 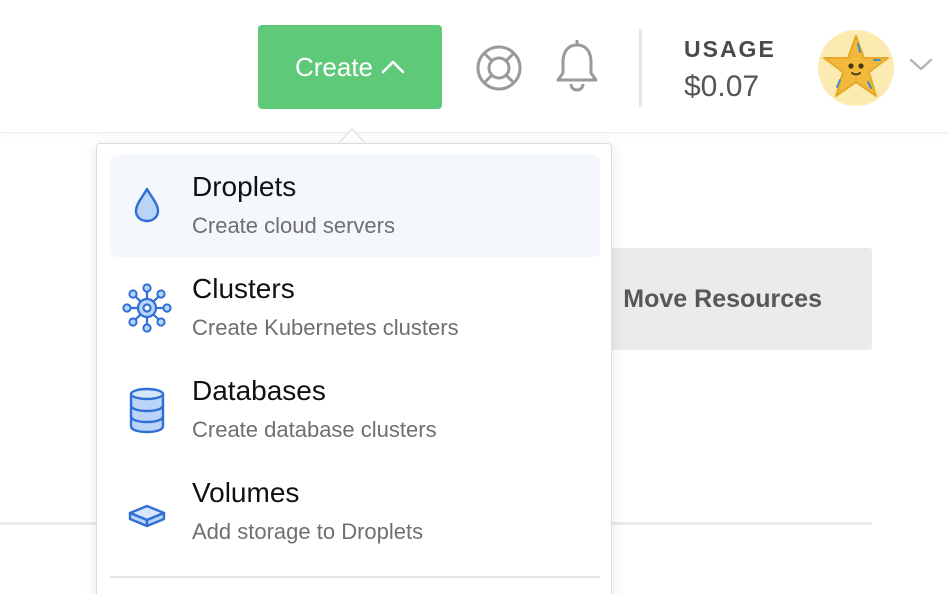 I want to click on kubernetes-icon, so click(x=147, y=308).